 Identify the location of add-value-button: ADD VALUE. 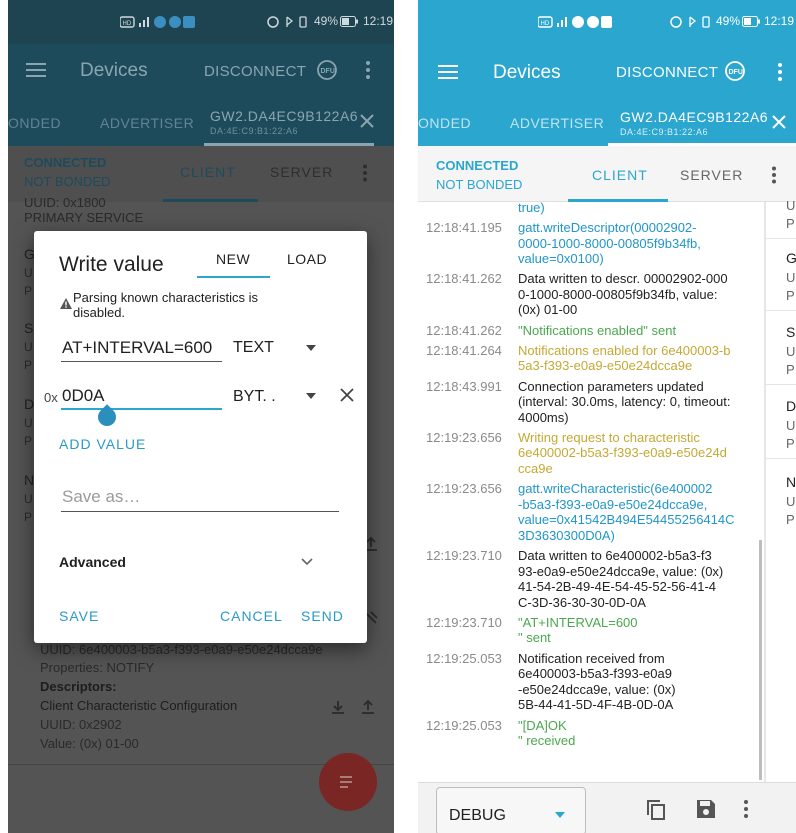
(102, 444).